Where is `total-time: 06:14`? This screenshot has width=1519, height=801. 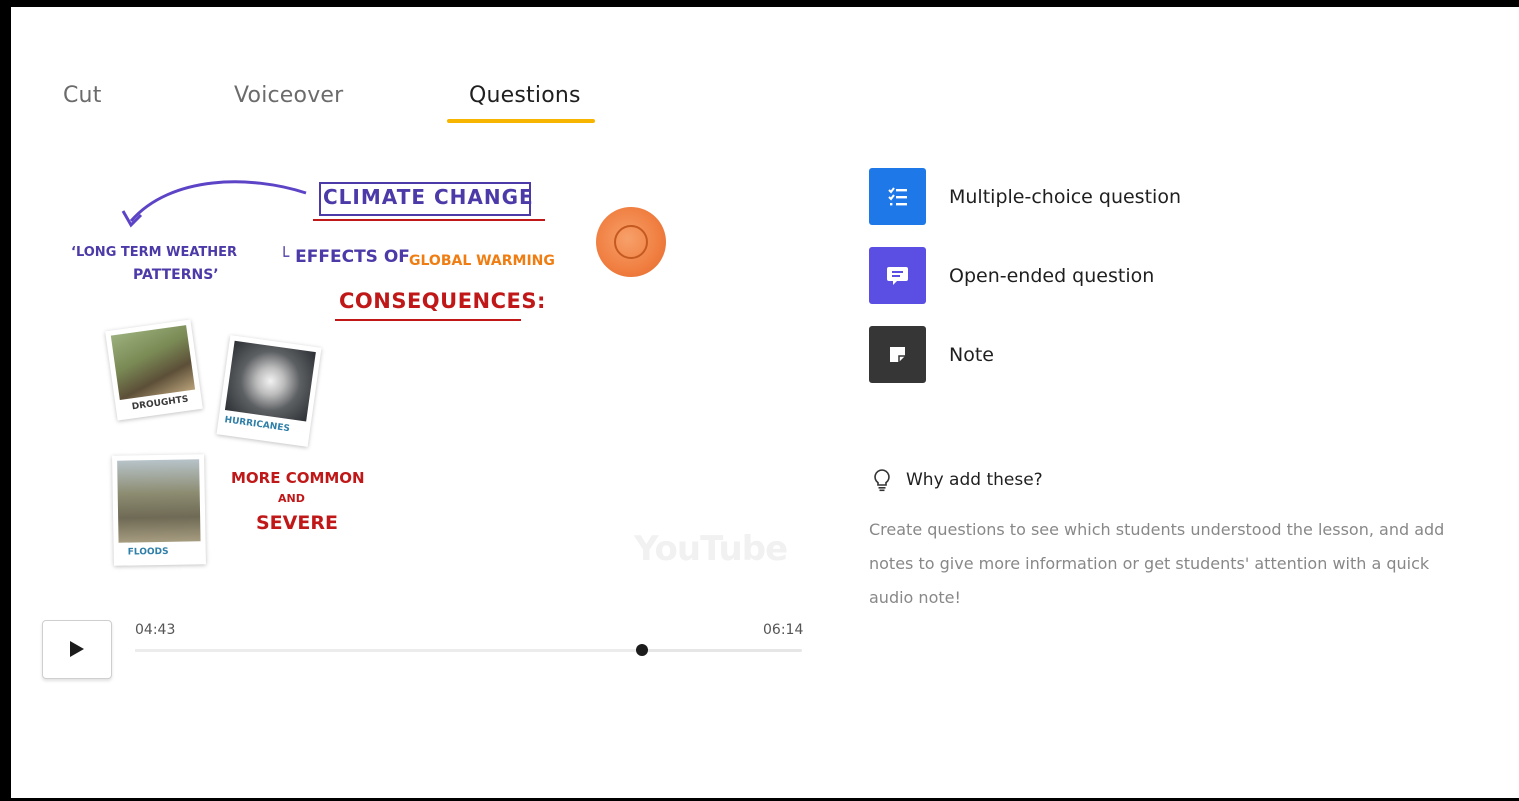 total-time: 06:14 is located at coordinates (783, 630).